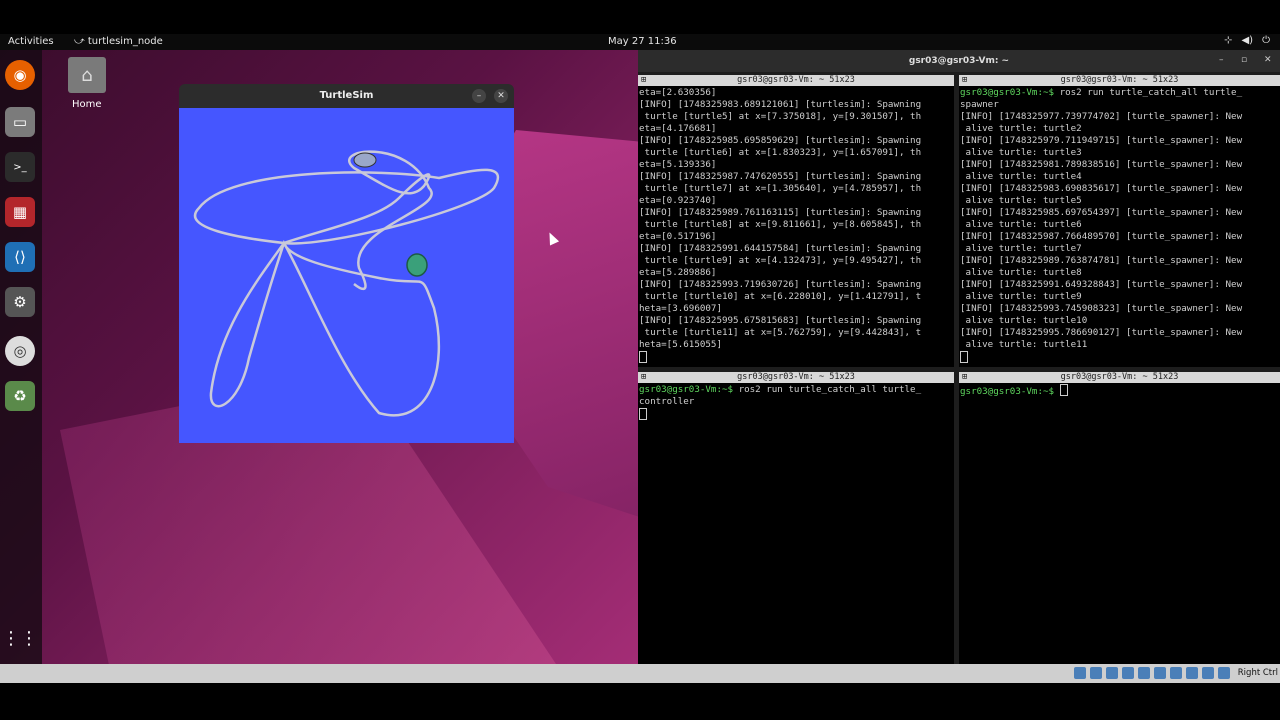 This screenshot has height=720, width=1280. I want to click on home-folder-label: Home, so click(87, 104).